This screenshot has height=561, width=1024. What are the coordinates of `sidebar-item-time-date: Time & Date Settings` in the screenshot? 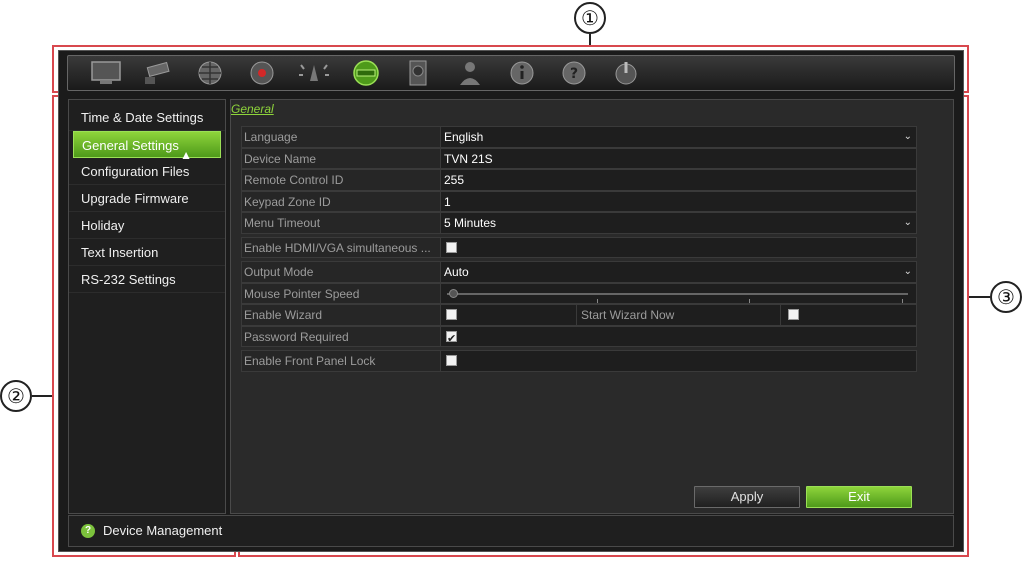 It's located at (147, 117).